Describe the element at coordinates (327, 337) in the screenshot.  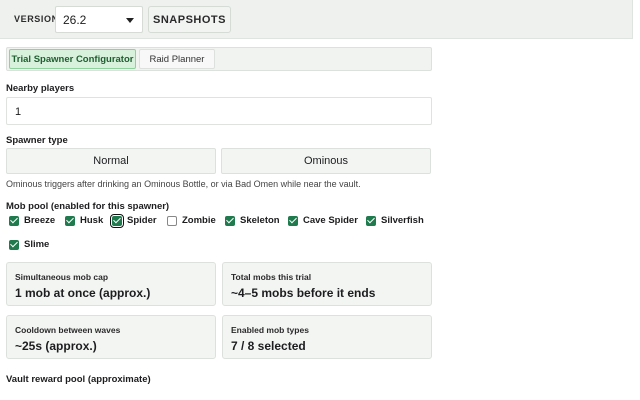
I see `stat-card-enabled-types: Enabled mob types 7 / 8 selected` at that location.